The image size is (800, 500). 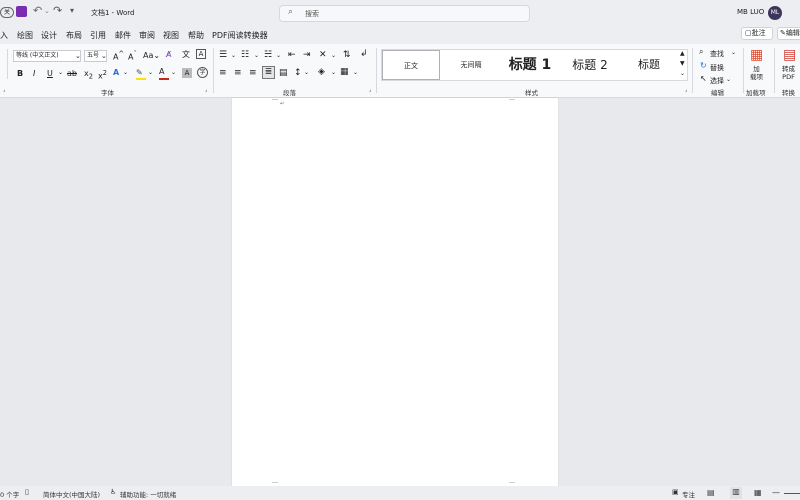 What do you see at coordinates (47, 56) in the screenshot?
I see `font-name-select: 等线 (中文正文)` at bounding box center [47, 56].